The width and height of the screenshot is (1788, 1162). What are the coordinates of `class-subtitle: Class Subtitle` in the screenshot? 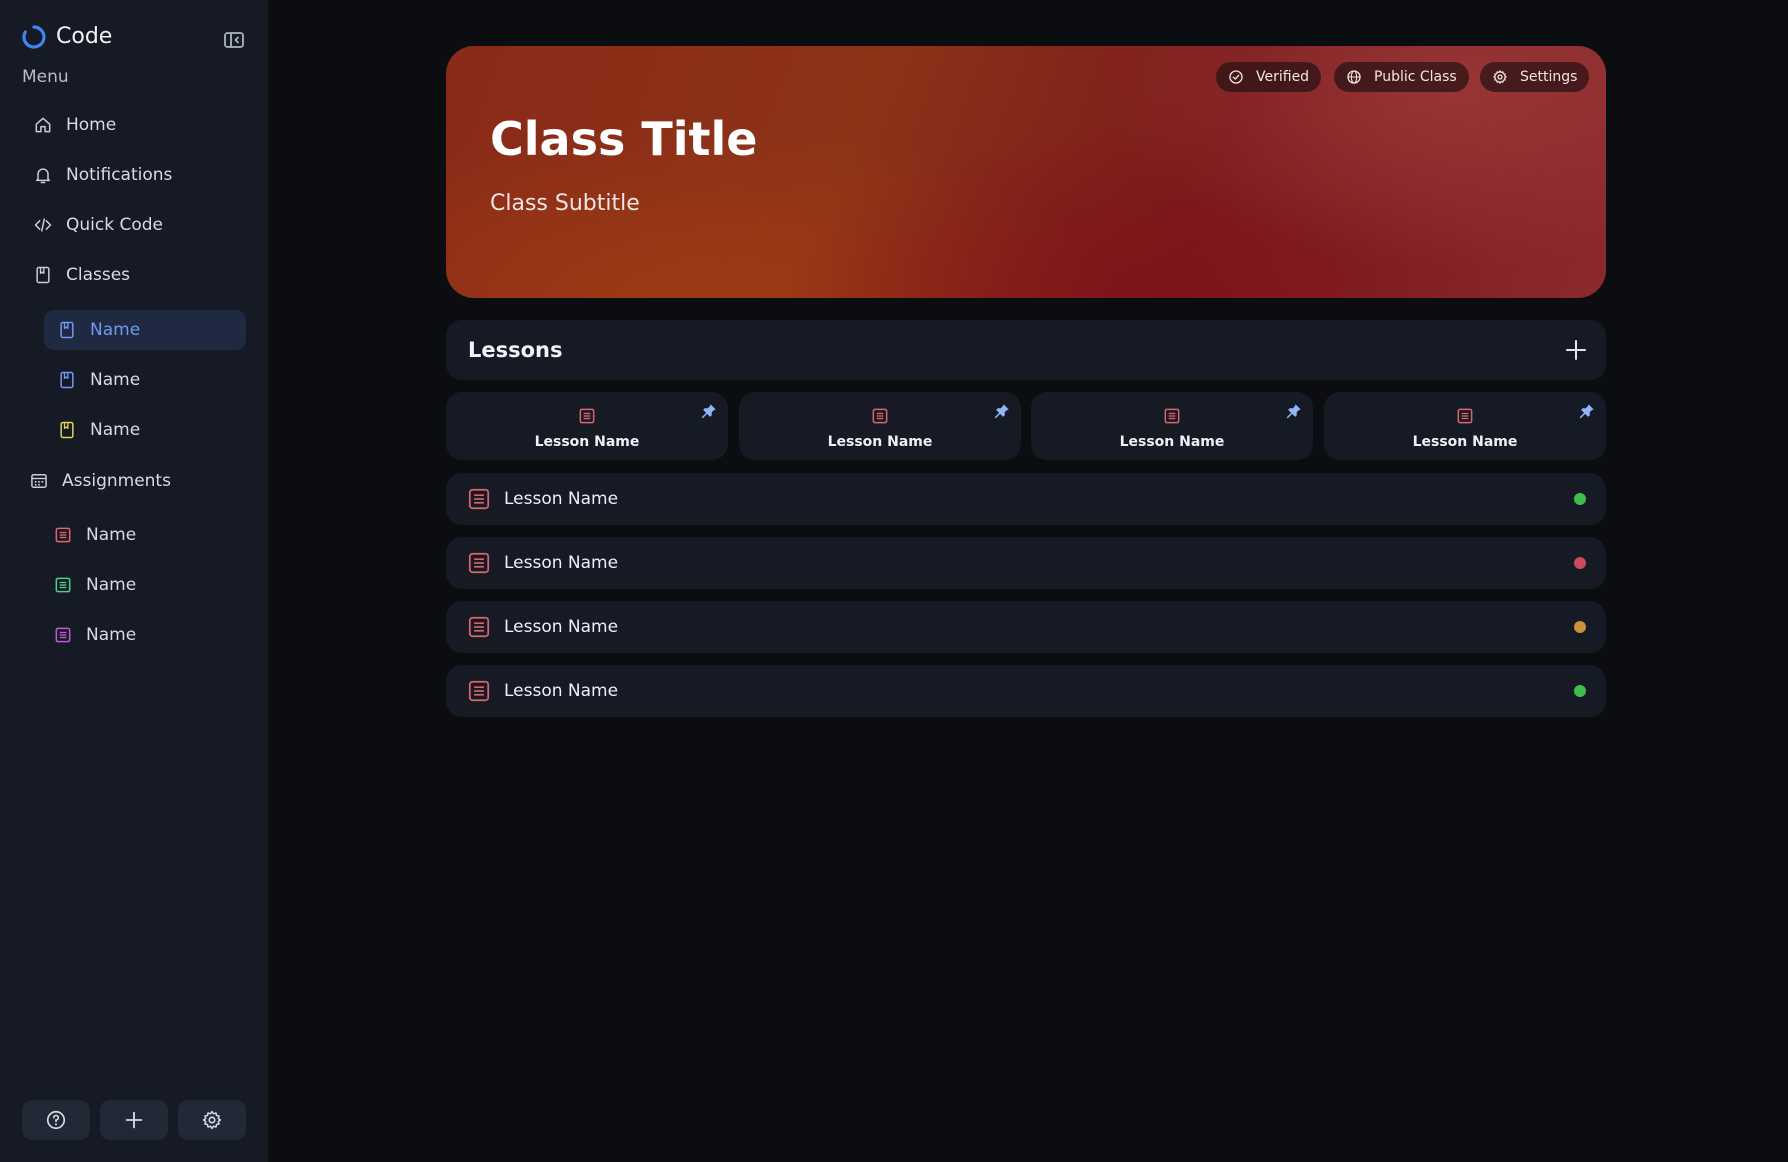 It's located at (565, 203).